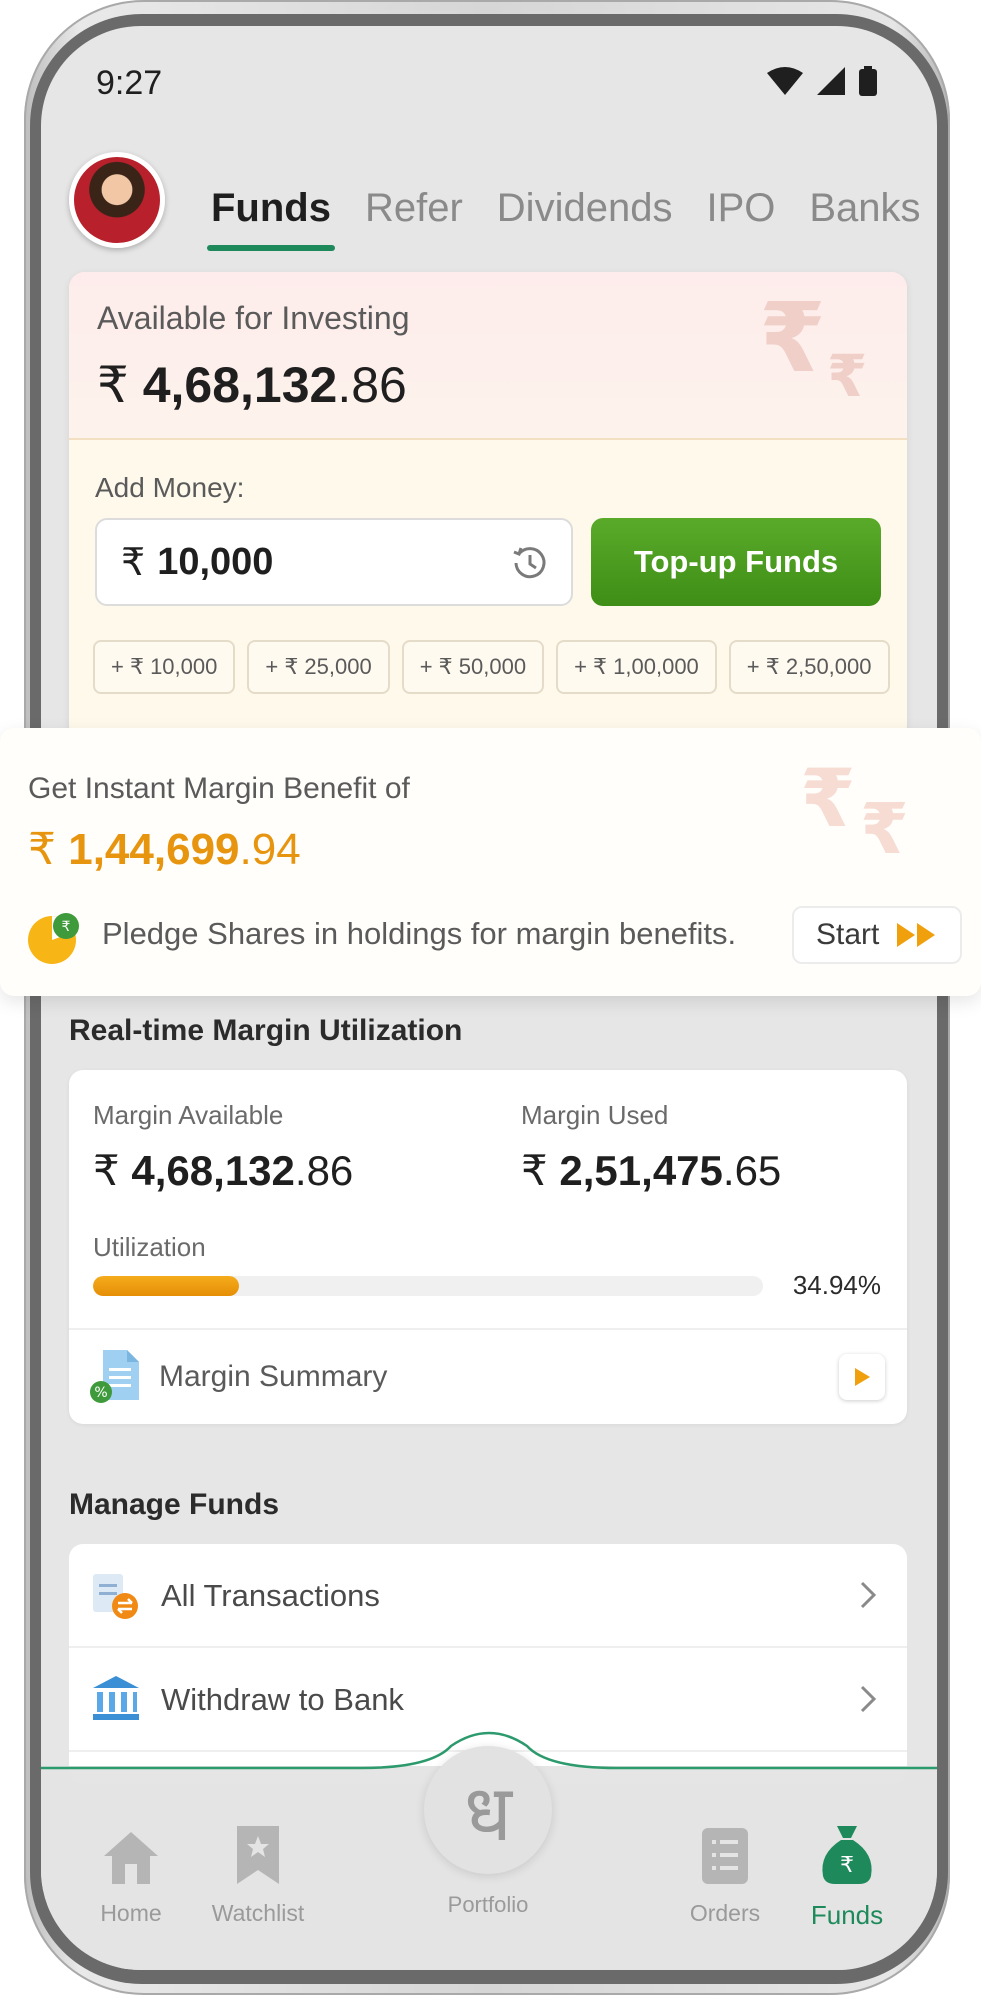 This screenshot has height=1999, width=981. I want to click on realtime-margin-title: Real-time Margin Utilization, so click(266, 1030).